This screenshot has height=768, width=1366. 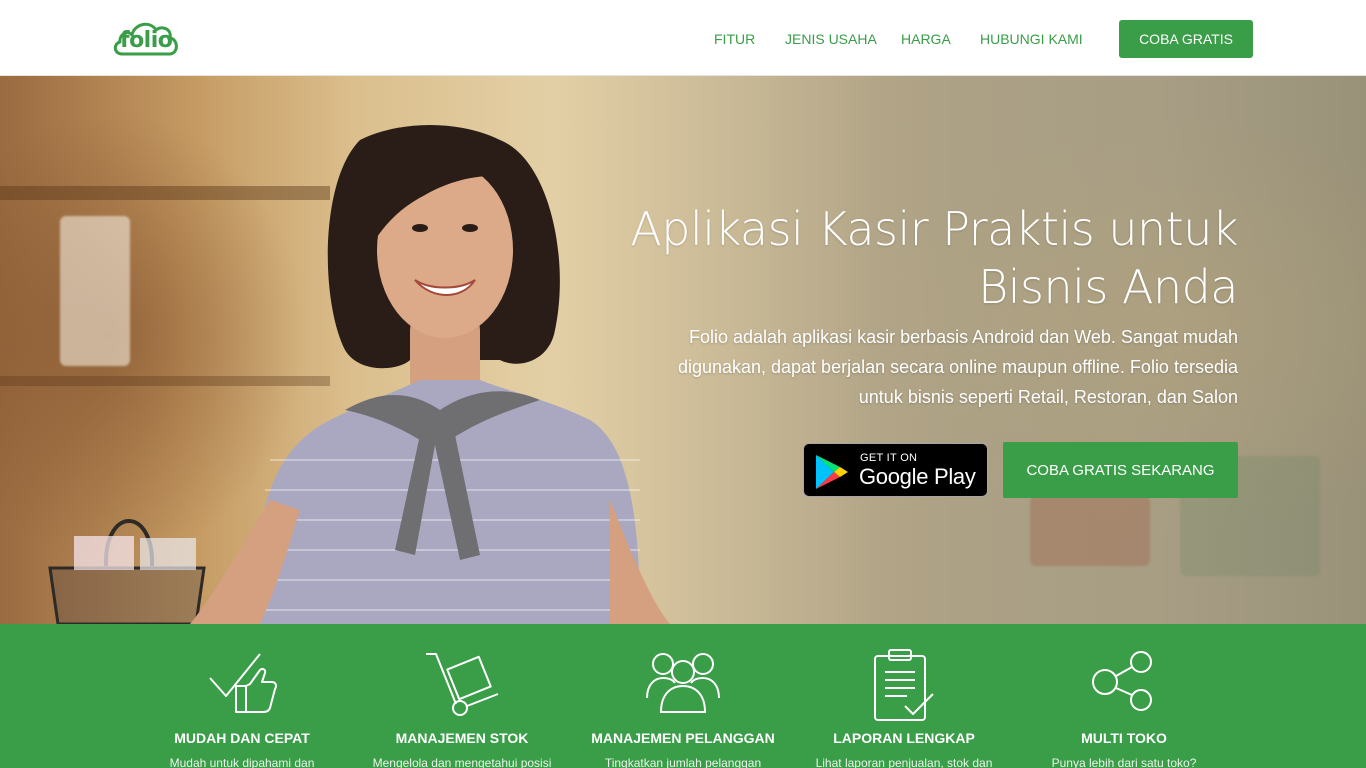 I want to click on hero-title-line: Aplikasi Kasir Praktis untuk, so click(x=934, y=229).